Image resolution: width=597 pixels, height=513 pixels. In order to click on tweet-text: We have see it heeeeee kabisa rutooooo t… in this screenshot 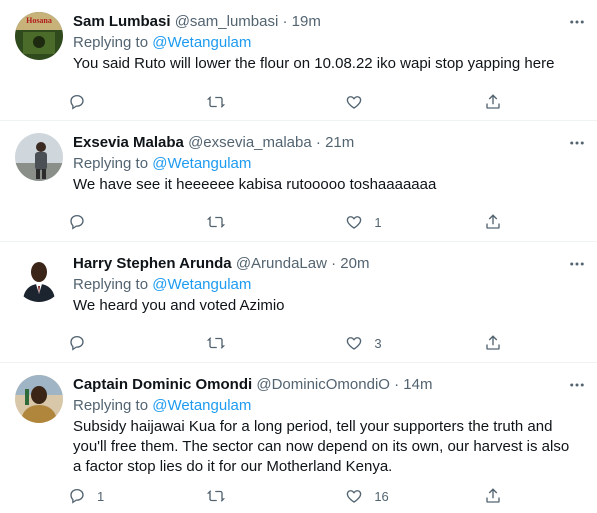, I will do `click(255, 184)`.